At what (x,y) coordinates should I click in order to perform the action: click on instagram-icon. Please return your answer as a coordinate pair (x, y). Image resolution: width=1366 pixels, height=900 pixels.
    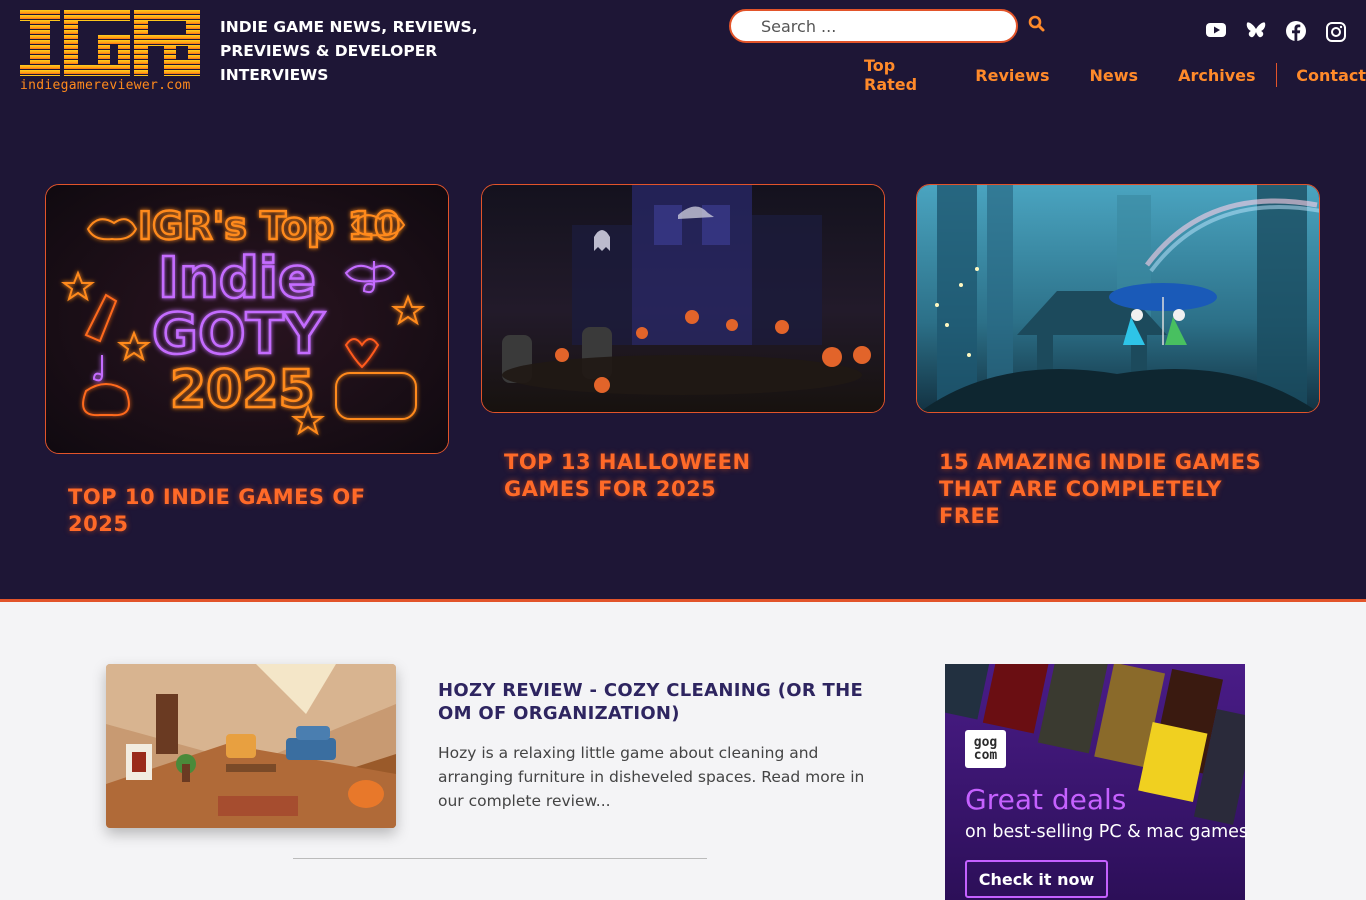
    Looking at the image, I should click on (1336, 32).